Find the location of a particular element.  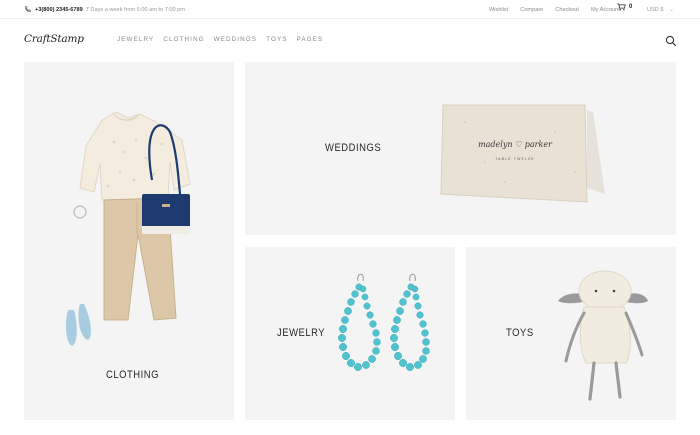

category-tile-toys: TOYS is located at coordinates (571, 333).